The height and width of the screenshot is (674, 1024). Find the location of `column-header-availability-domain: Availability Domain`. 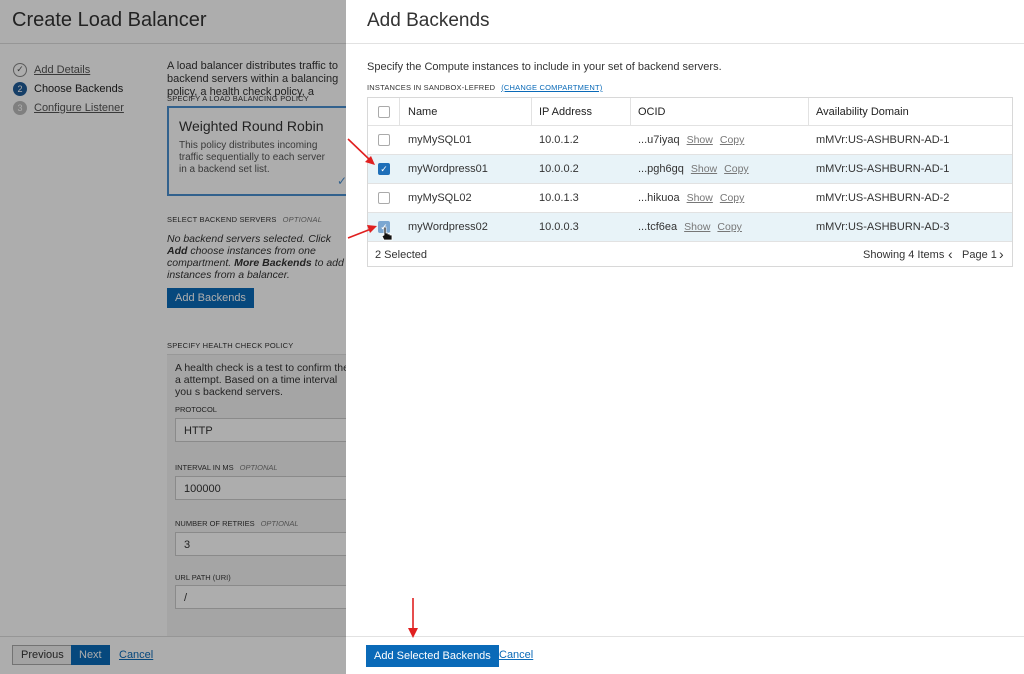

column-header-availability-domain: Availability Domain is located at coordinates (862, 111).